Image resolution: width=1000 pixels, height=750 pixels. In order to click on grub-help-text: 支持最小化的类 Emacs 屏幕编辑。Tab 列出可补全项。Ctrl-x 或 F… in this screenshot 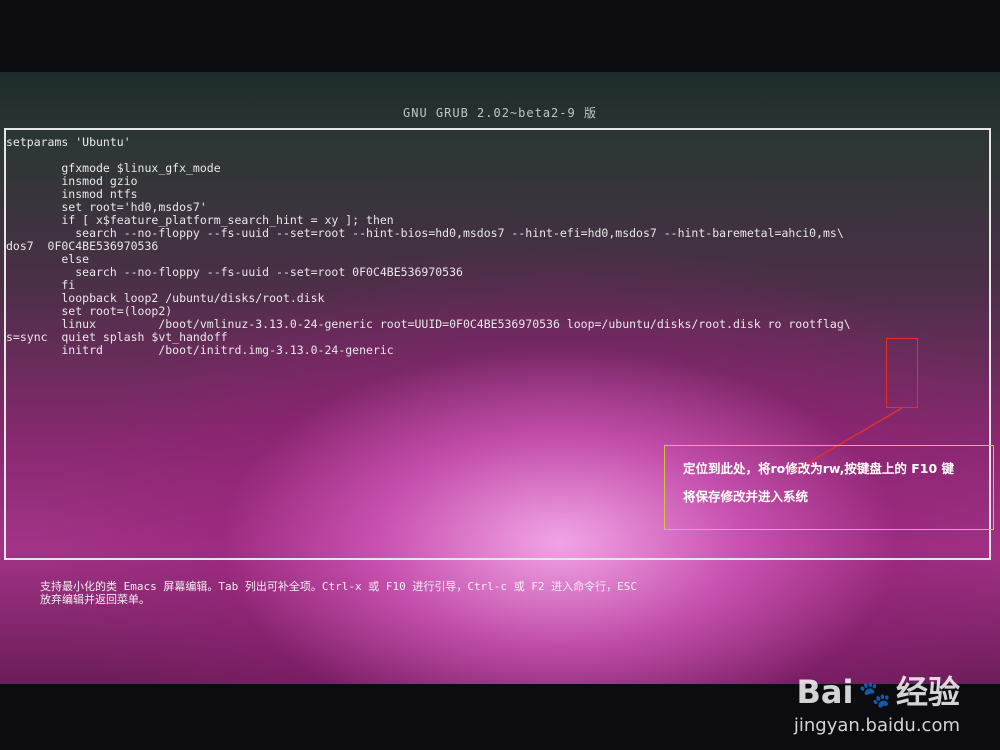, I will do `click(510, 593)`.